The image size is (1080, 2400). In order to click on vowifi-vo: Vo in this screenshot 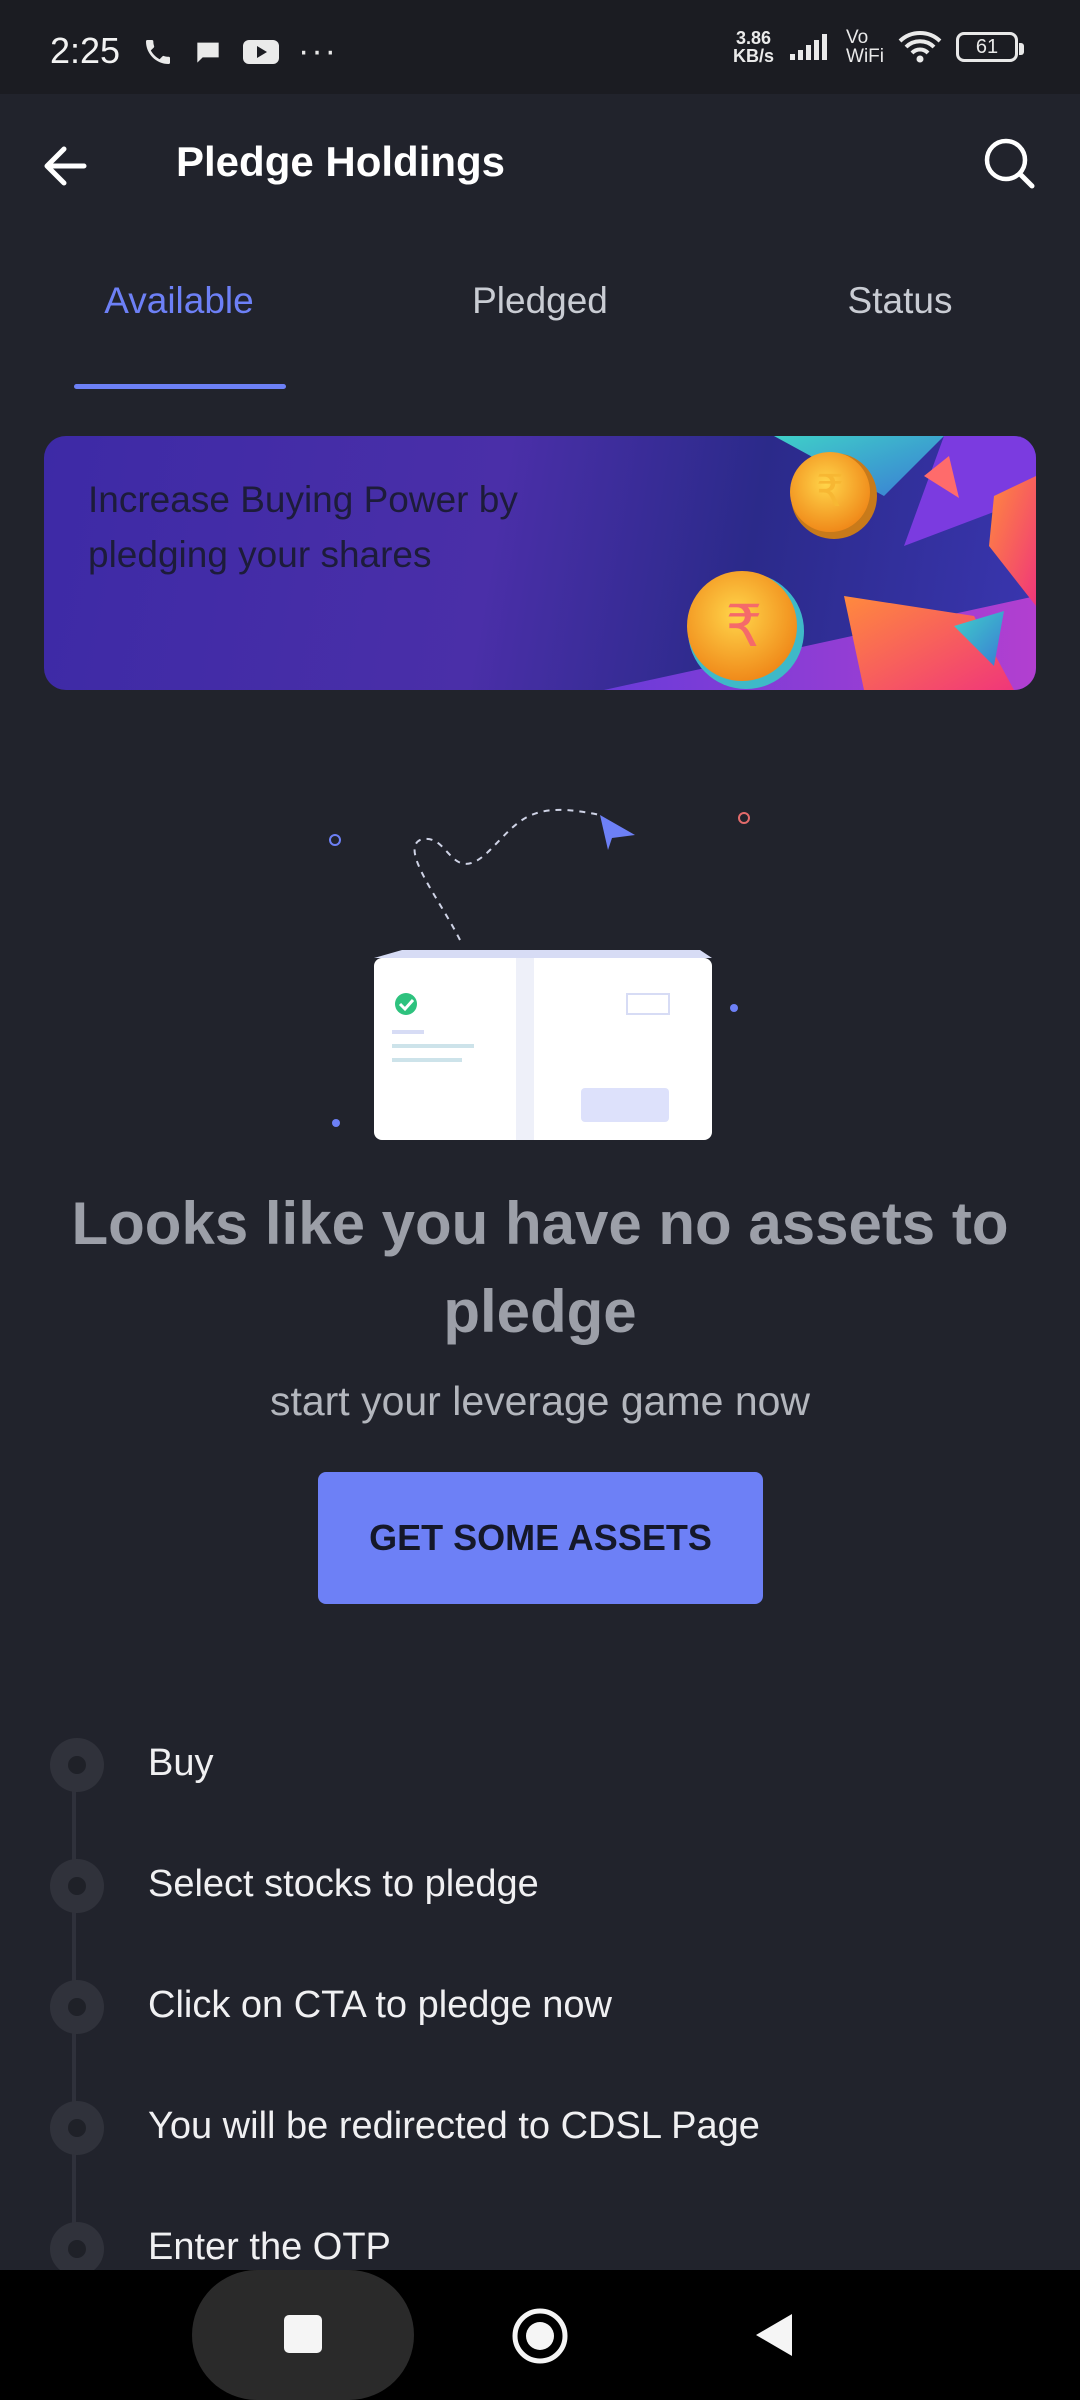, I will do `click(857, 37)`.